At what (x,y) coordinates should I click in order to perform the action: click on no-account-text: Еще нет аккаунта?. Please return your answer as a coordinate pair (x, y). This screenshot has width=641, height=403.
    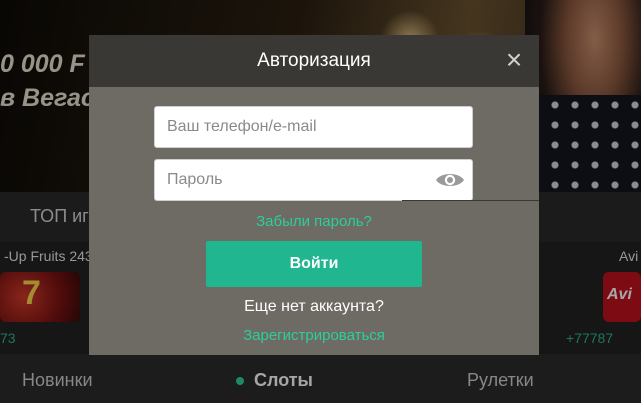
    Looking at the image, I should click on (314, 306).